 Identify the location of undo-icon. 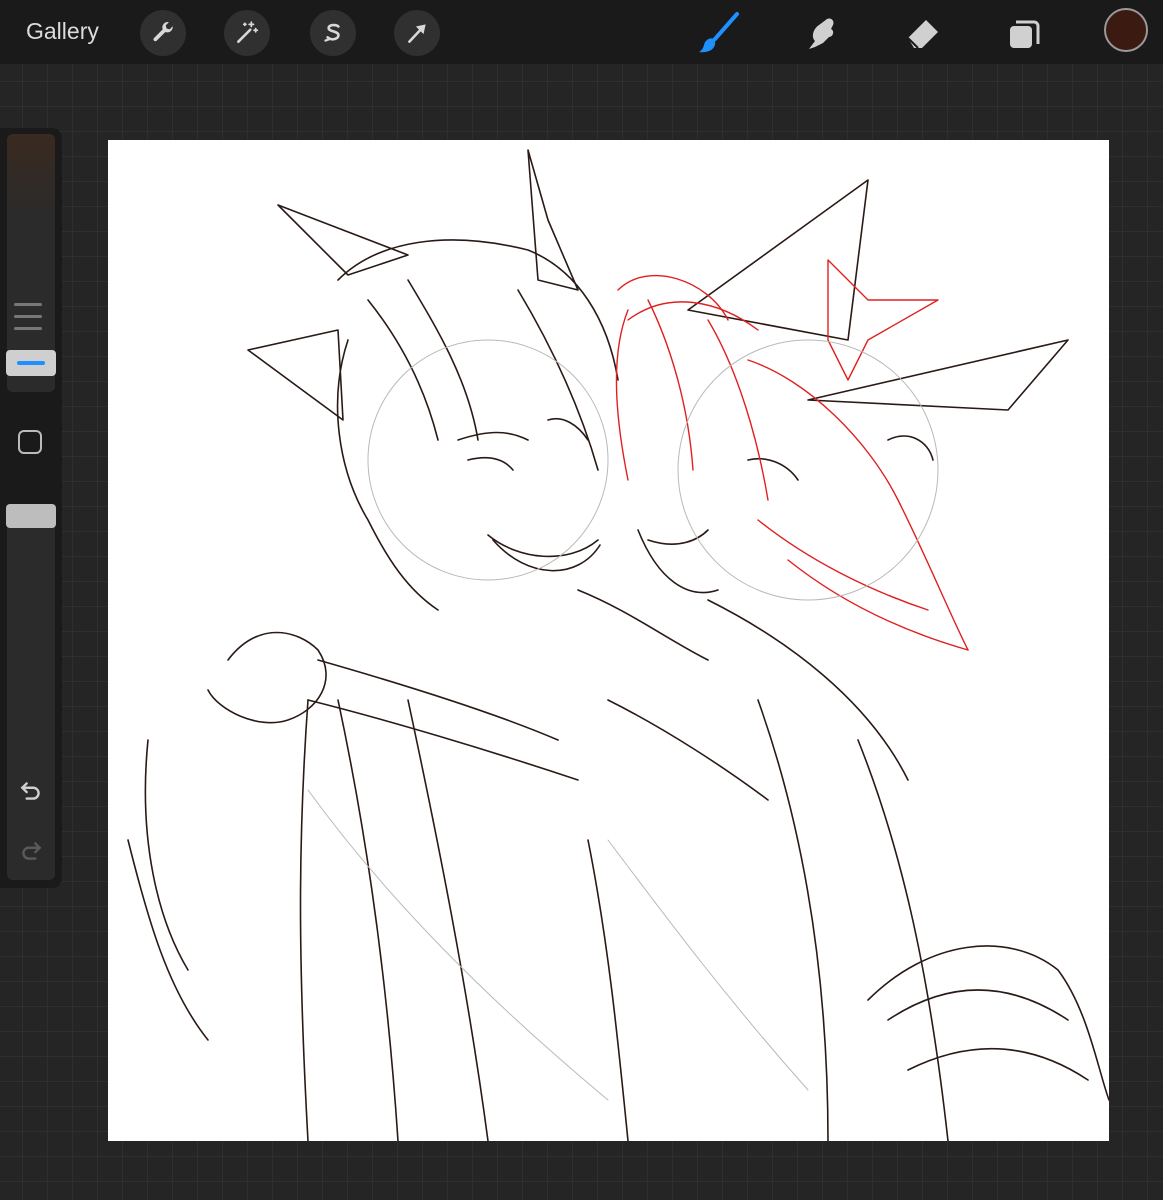
(31, 791).